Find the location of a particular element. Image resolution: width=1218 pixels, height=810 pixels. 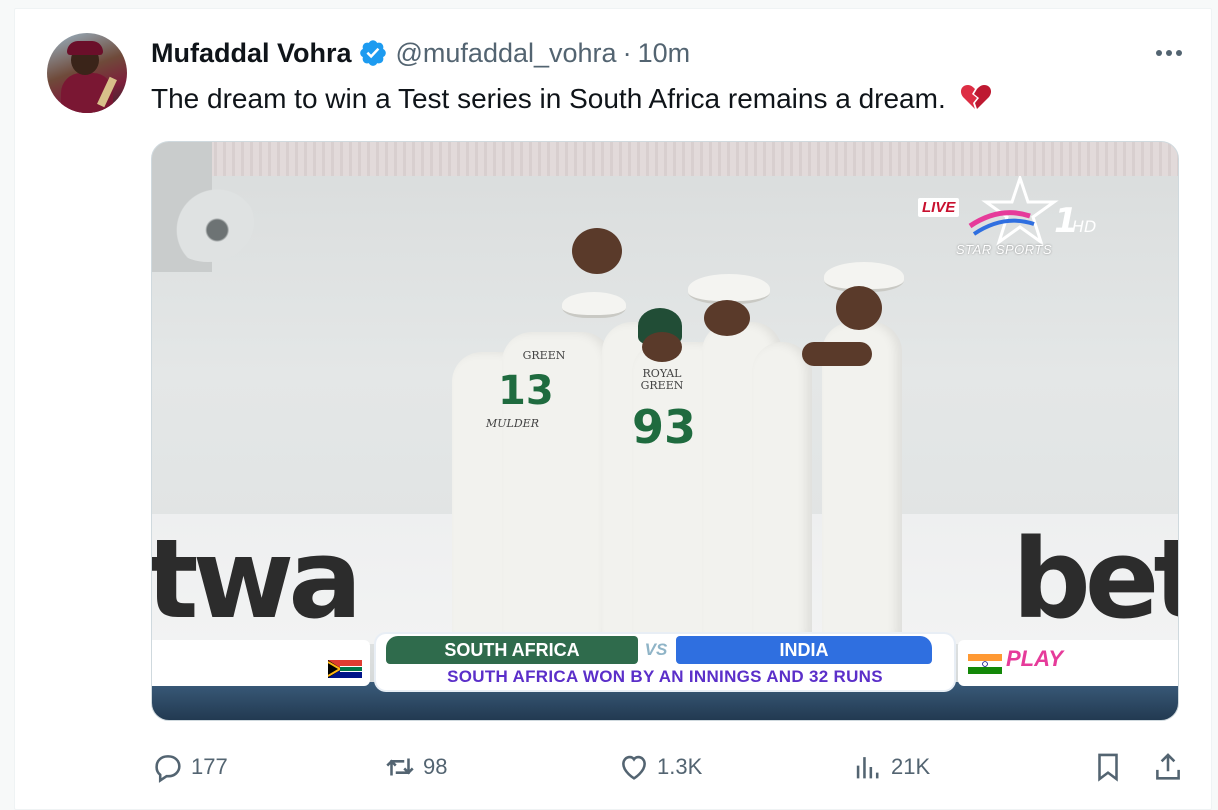

jersey-sponsor-text: ROYAL GREEN is located at coordinates (662, 379).